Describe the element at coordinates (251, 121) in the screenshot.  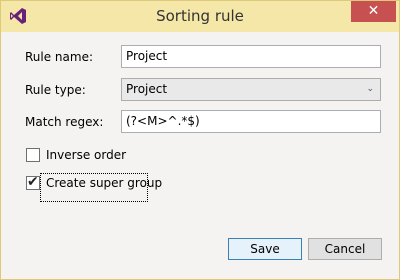
I see `match-regex-input: (?<M>^.*$)` at that location.